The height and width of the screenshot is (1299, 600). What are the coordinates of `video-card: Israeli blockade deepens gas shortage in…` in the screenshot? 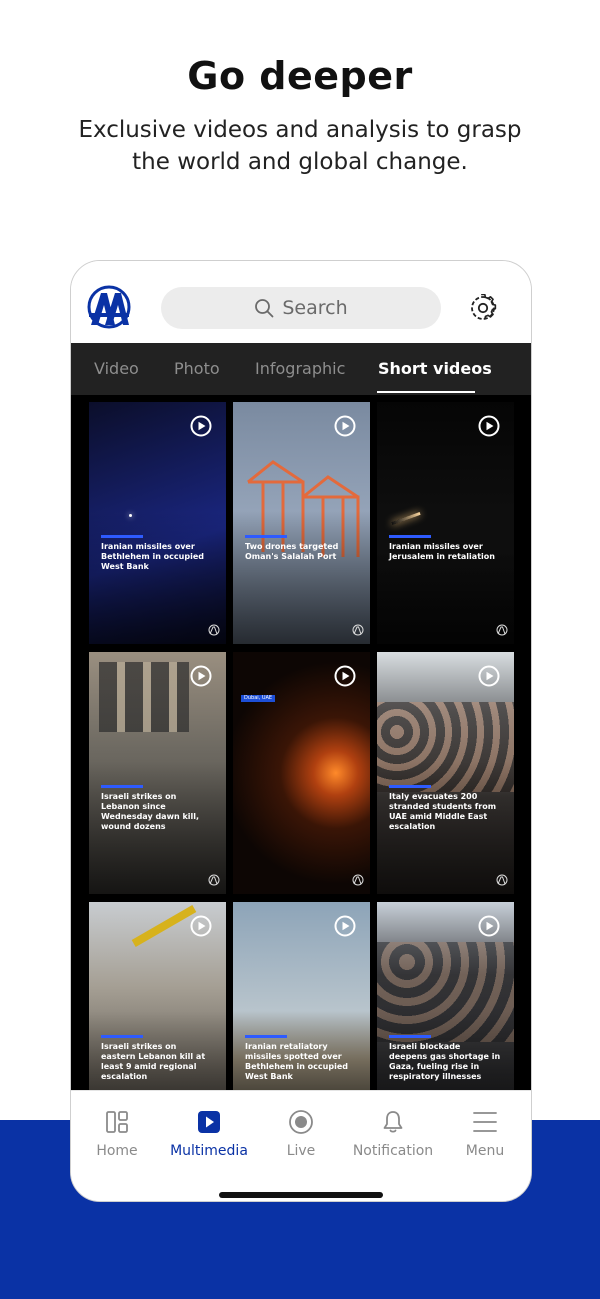 It's located at (445, 996).